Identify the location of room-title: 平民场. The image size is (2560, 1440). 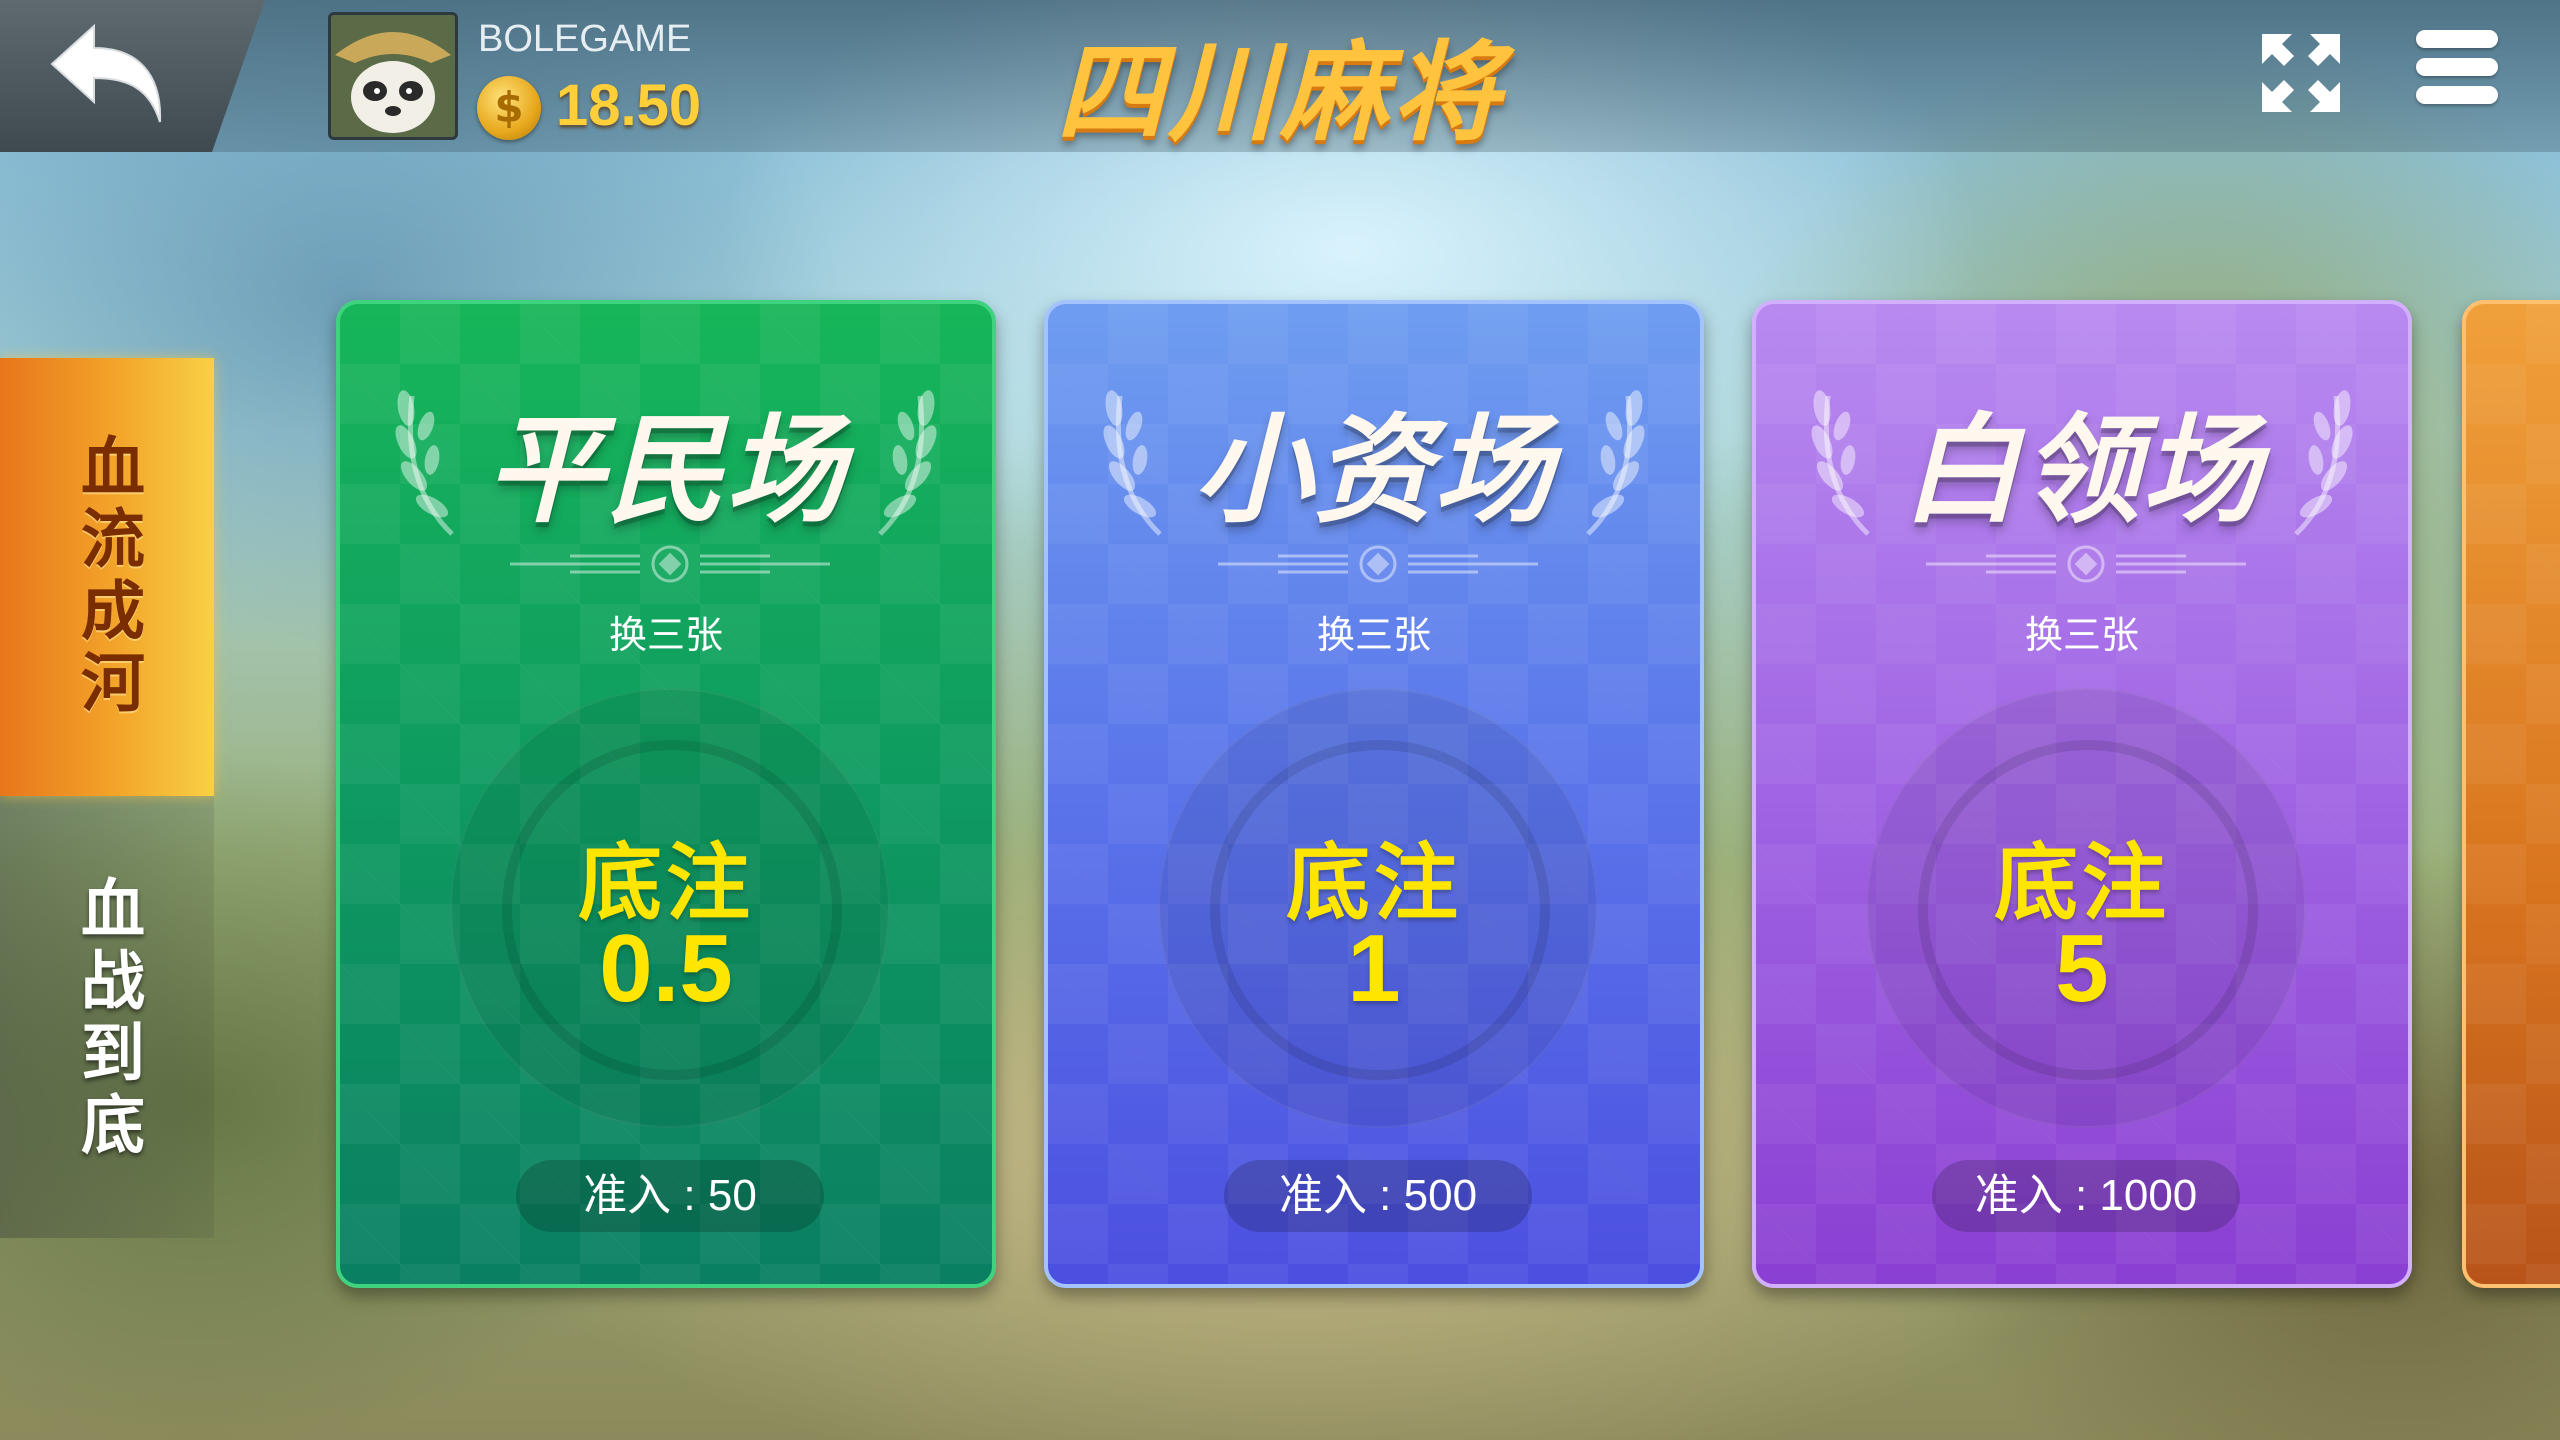
(665, 470).